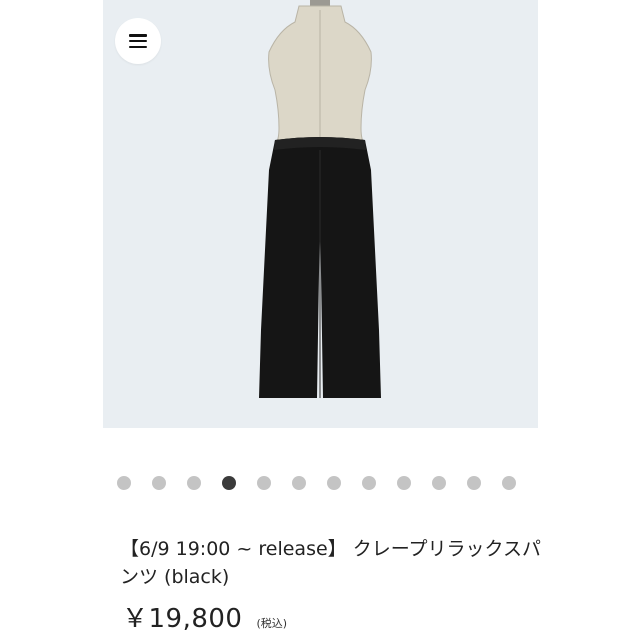 Image resolution: width=640 pixels, height=640 pixels. I want to click on menu-button, so click(138, 41).